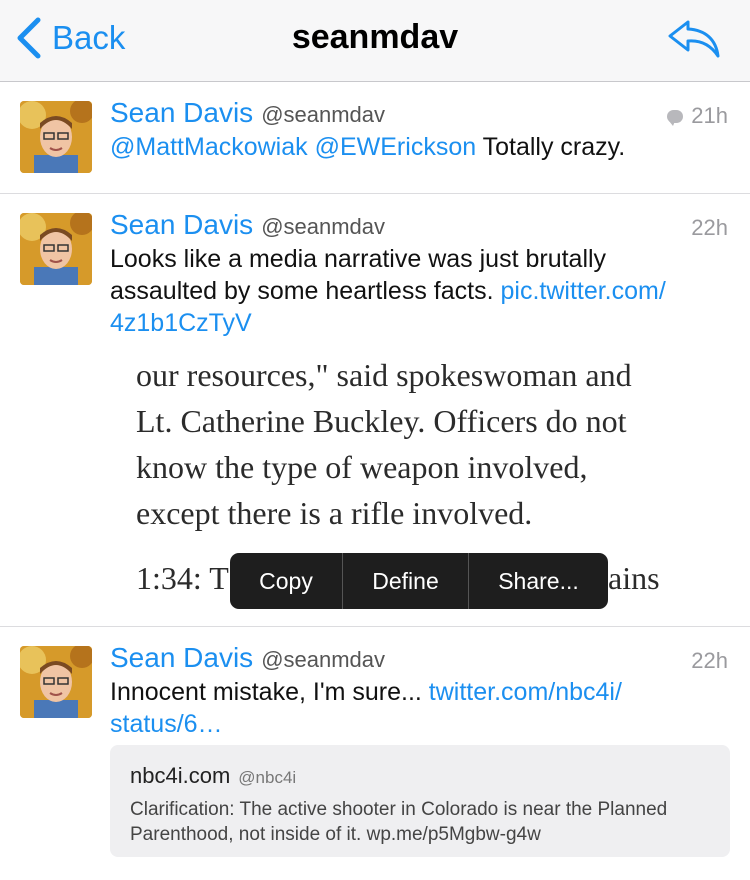 The height and width of the screenshot is (880, 750). I want to click on photo-line: 1:34: T, so click(182, 578).